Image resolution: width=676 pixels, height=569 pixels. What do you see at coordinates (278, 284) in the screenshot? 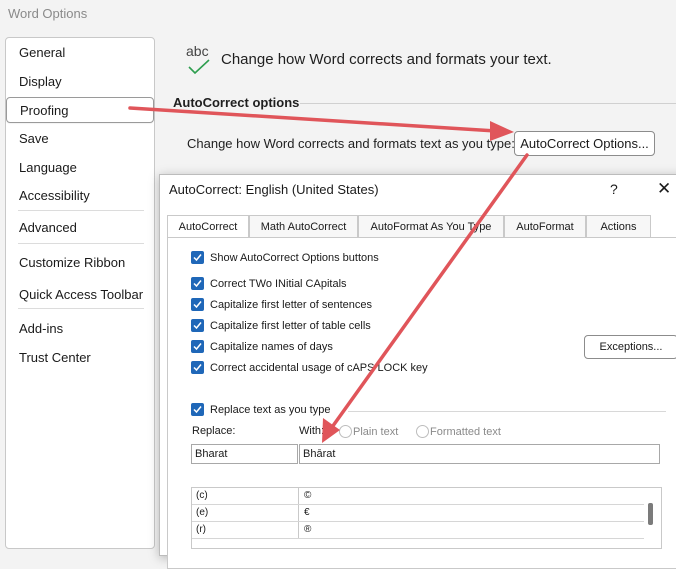
I see `option-label: Correct TWo INitial CApitals` at bounding box center [278, 284].